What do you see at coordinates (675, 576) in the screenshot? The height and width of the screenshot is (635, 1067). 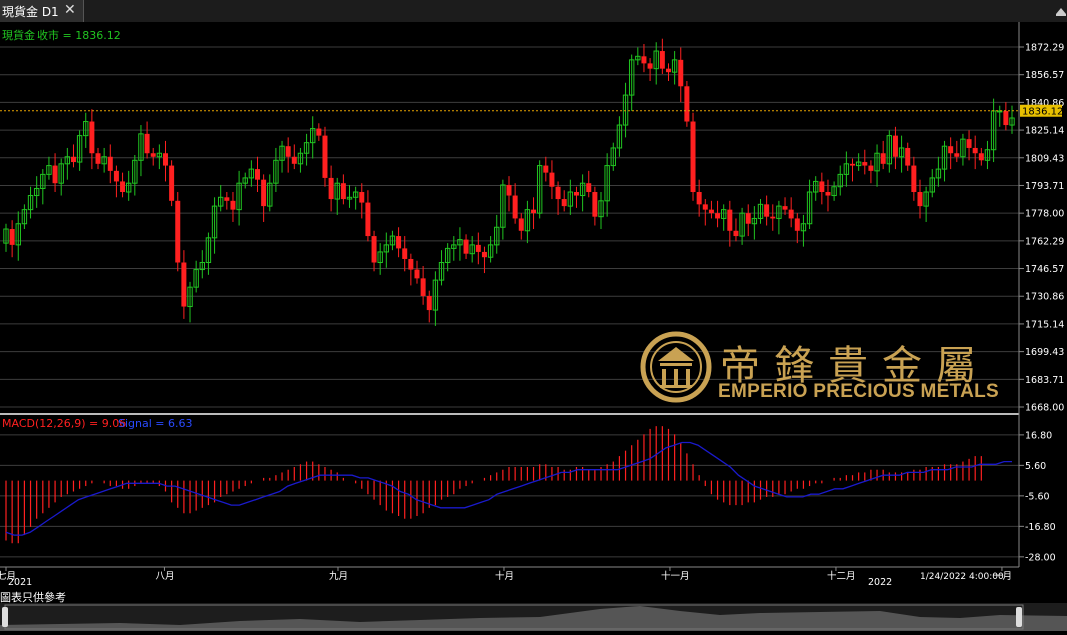 I see `time-tick-label: 十一月` at bounding box center [675, 576].